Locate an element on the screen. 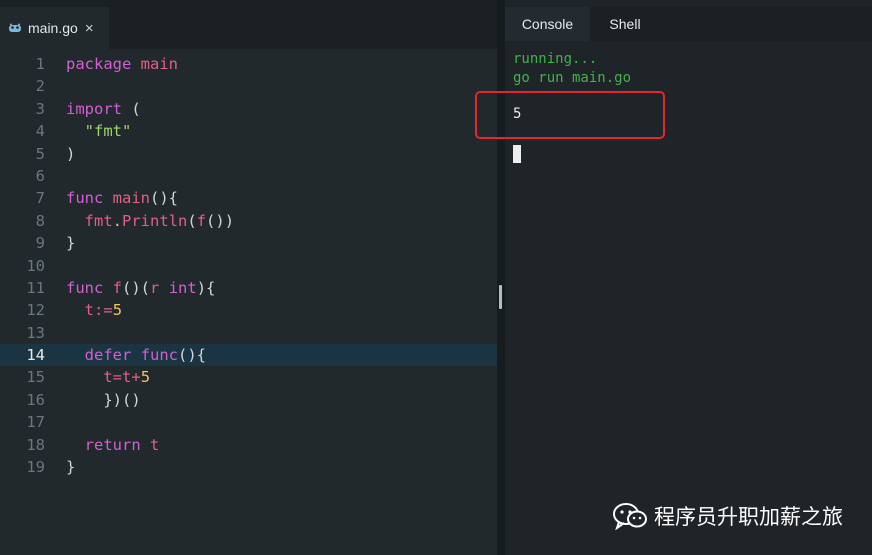  code-token: ( is located at coordinates (131, 108).